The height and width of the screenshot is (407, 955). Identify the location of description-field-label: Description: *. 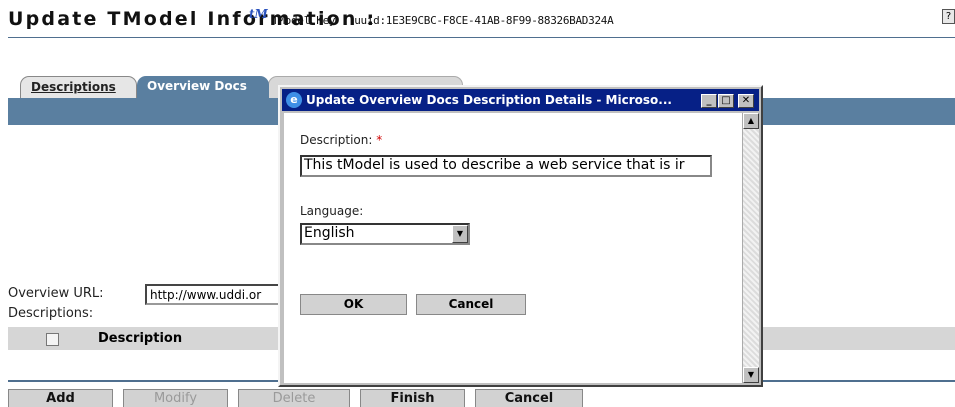
(341, 140).